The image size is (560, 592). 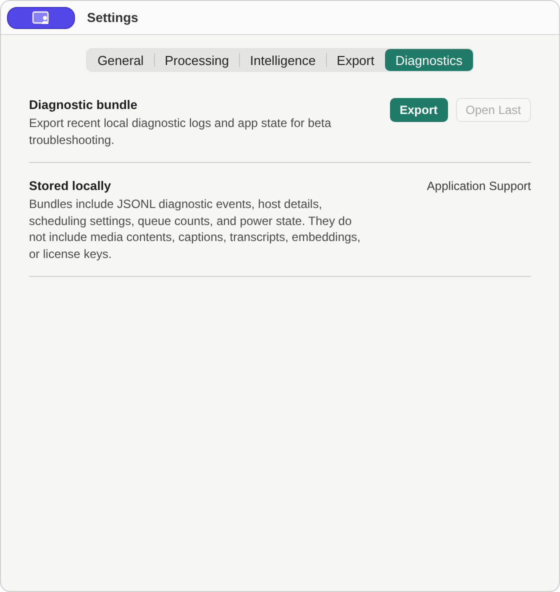 What do you see at coordinates (419, 110) in the screenshot?
I see `primary-button: Export` at bounding box center [419, 110].